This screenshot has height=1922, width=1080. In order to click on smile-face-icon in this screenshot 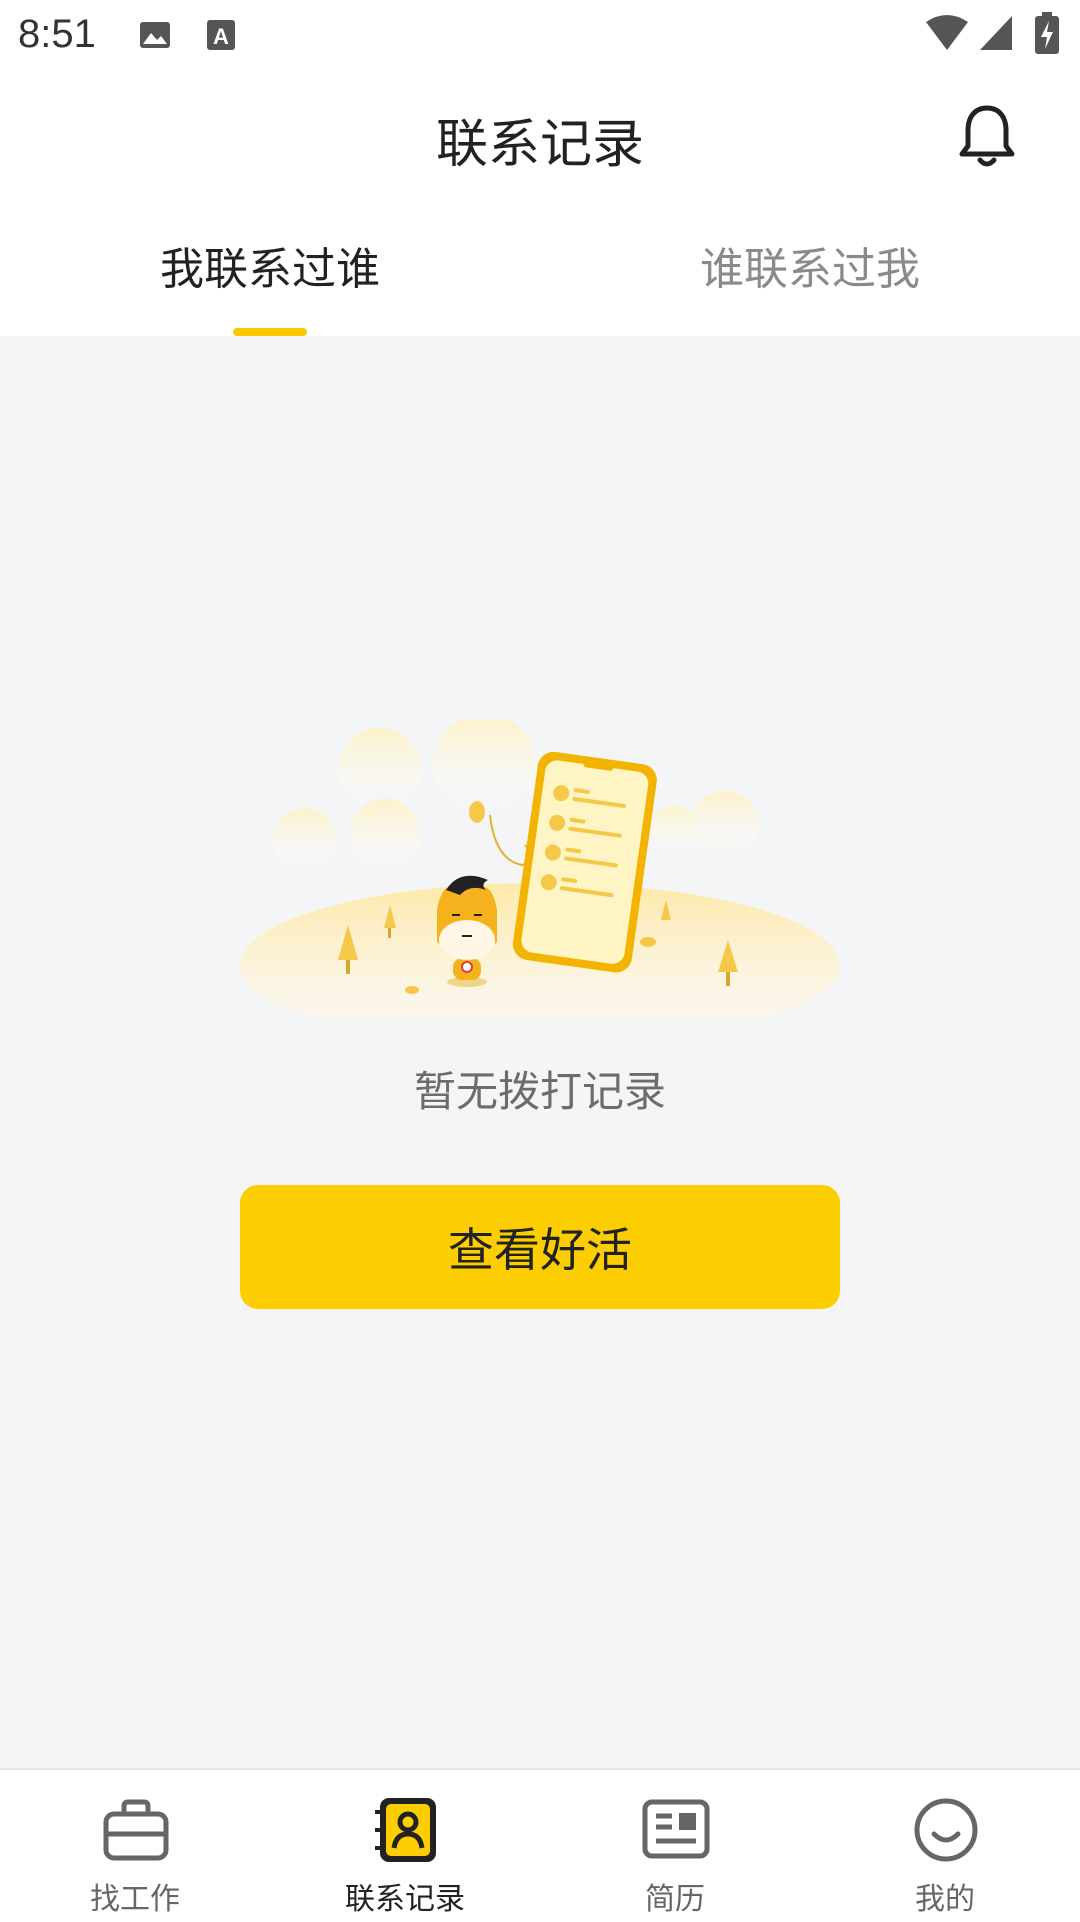, I will do `click(946, 1830)`.